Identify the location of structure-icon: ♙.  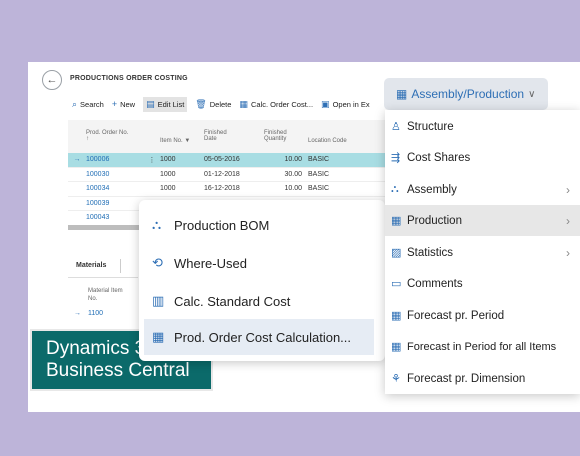
(396, 127).